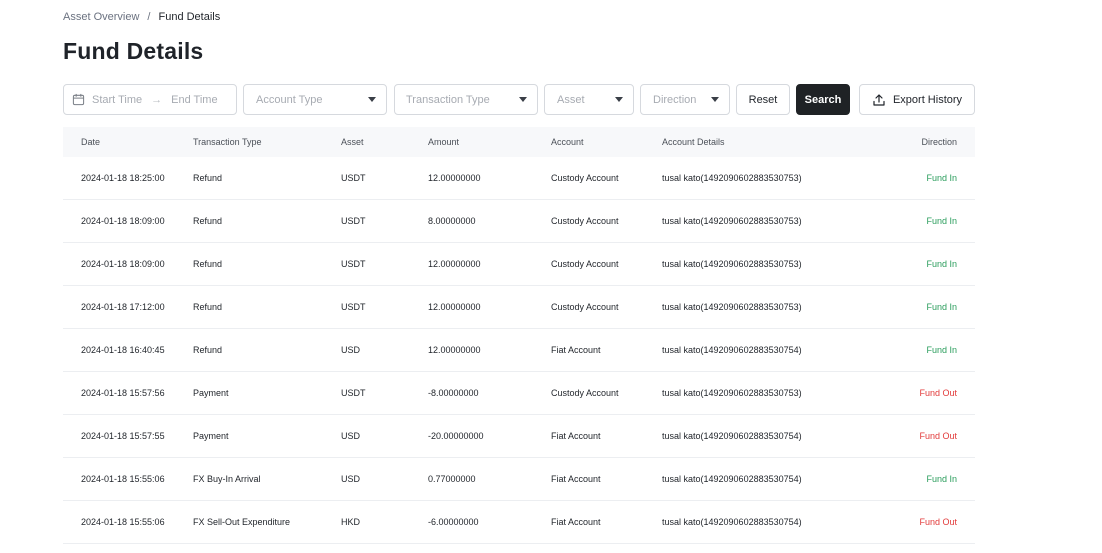  Describe the element at coordinates (763, 99) in the screenshot. I see `reset-button: Reset` at that location.